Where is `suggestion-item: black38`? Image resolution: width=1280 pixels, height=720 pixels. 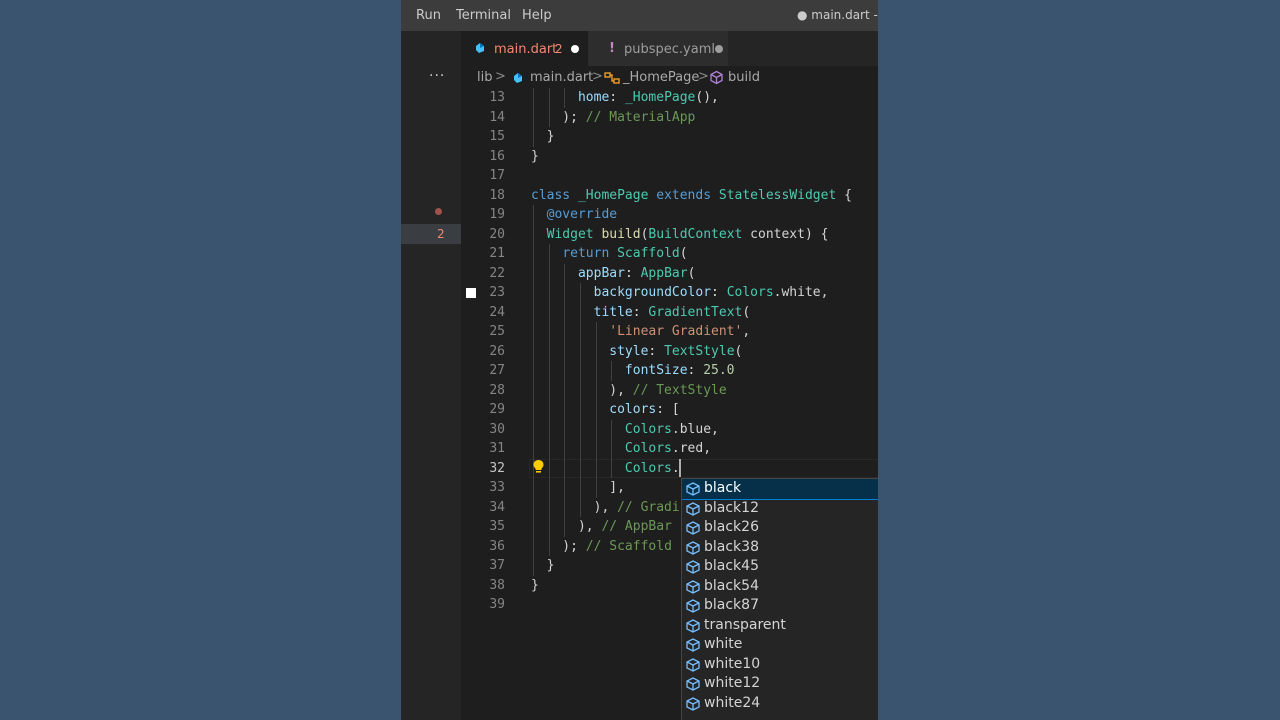
suggestion-item: black38 is located at coordinates (780, 548).